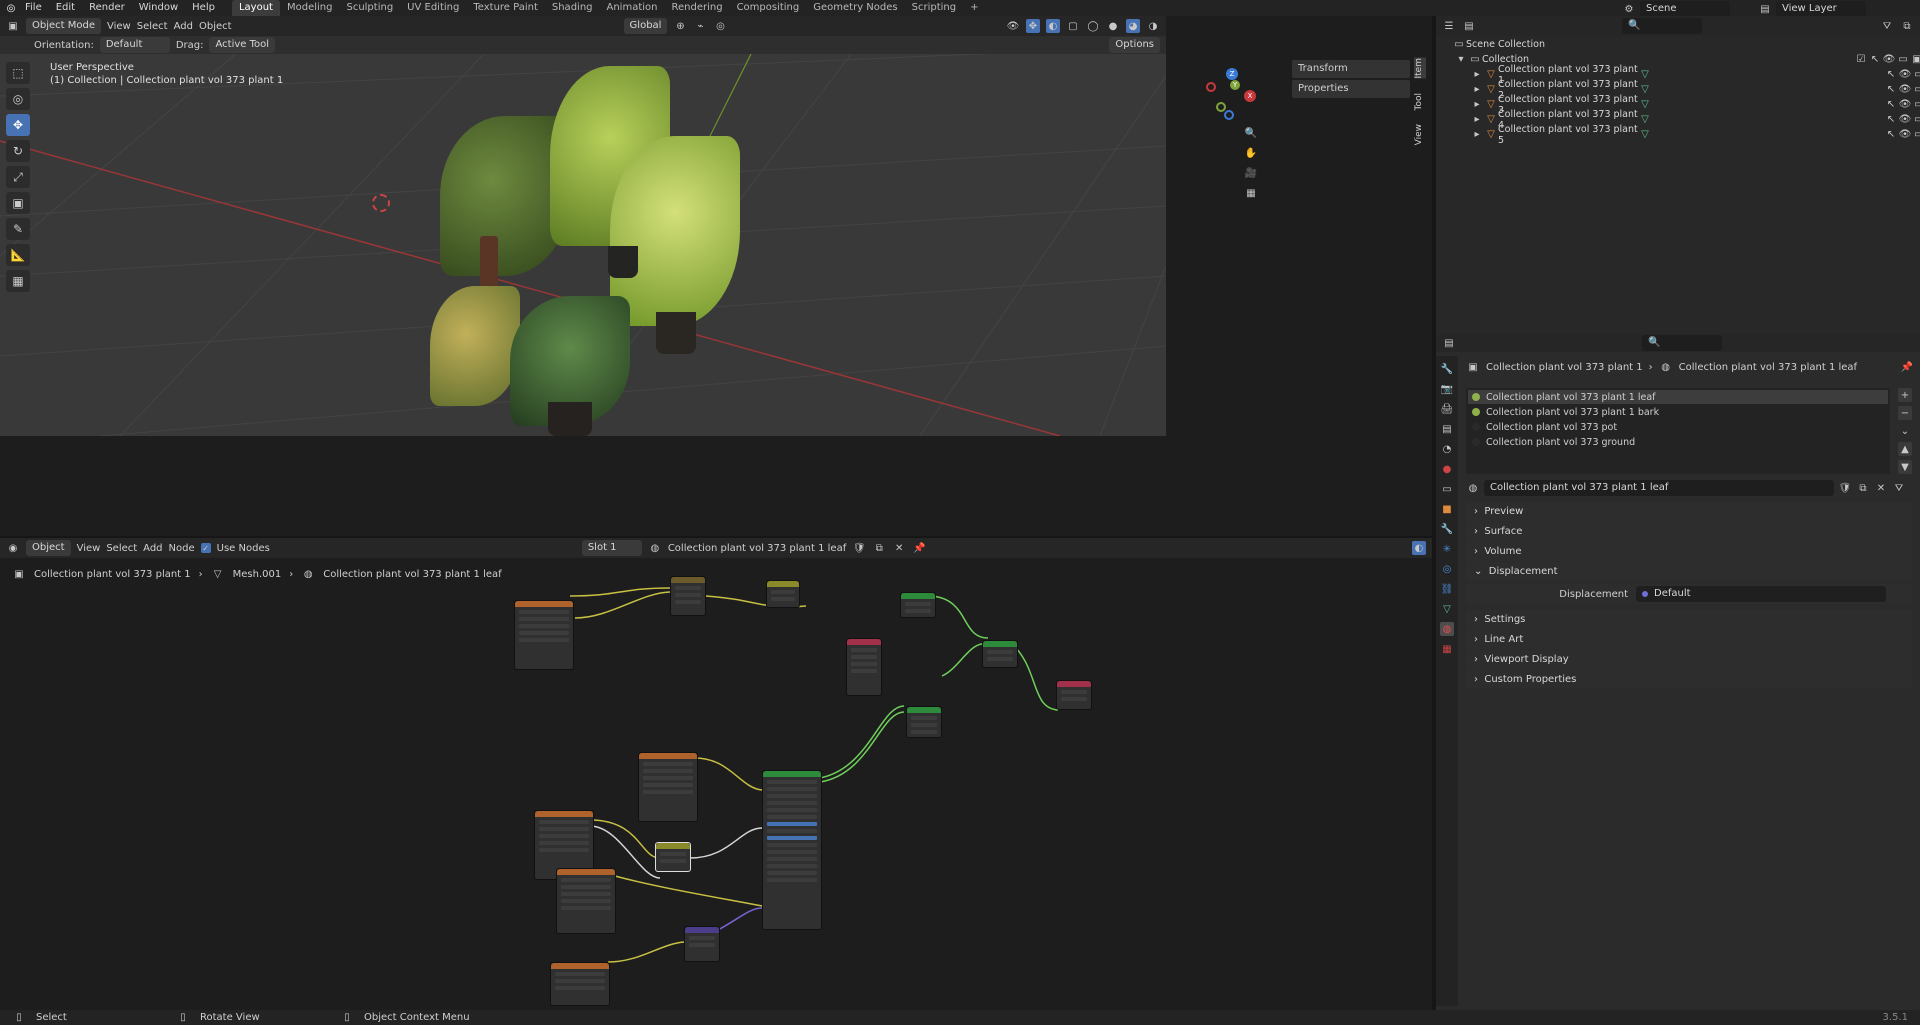 The height and width of the screenshot is (1025, 1920). What do you see at coordinates (1905, 431) in the screenshot?
I see `slot-specials-icon: ⌄` at bounding box center [1905, 431].